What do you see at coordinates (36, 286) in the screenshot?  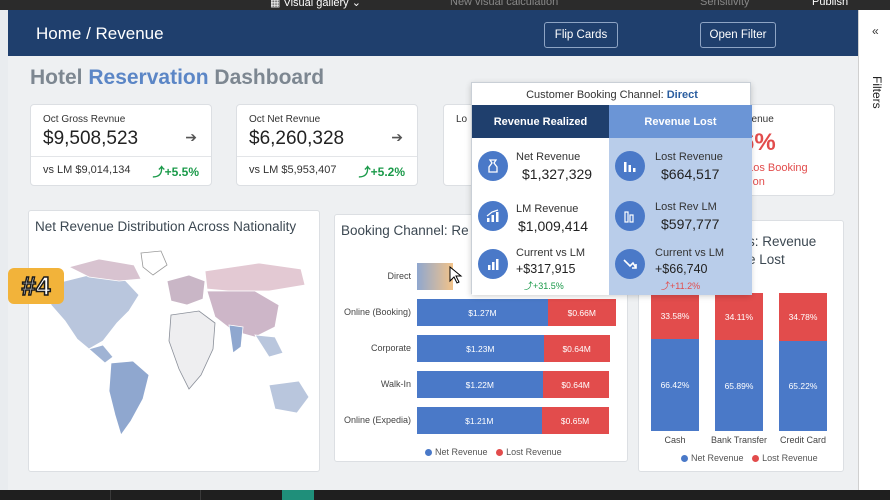 I see `step-badge: #4` at bounding box center [36, 286].